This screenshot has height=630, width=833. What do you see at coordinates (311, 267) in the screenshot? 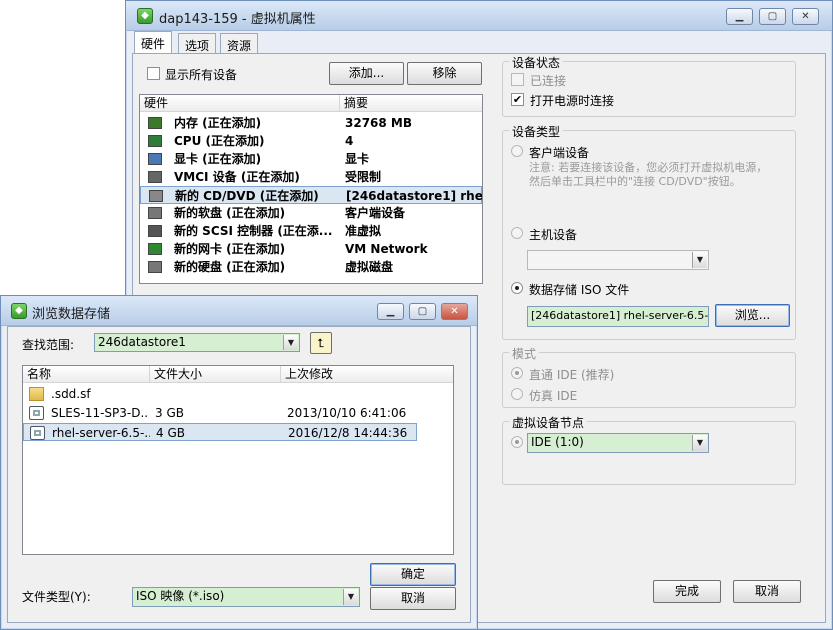
I see `hardware-row: 新的硬盘 (正在添加) 虚拟磁盘` at bounding box center [311, 267].